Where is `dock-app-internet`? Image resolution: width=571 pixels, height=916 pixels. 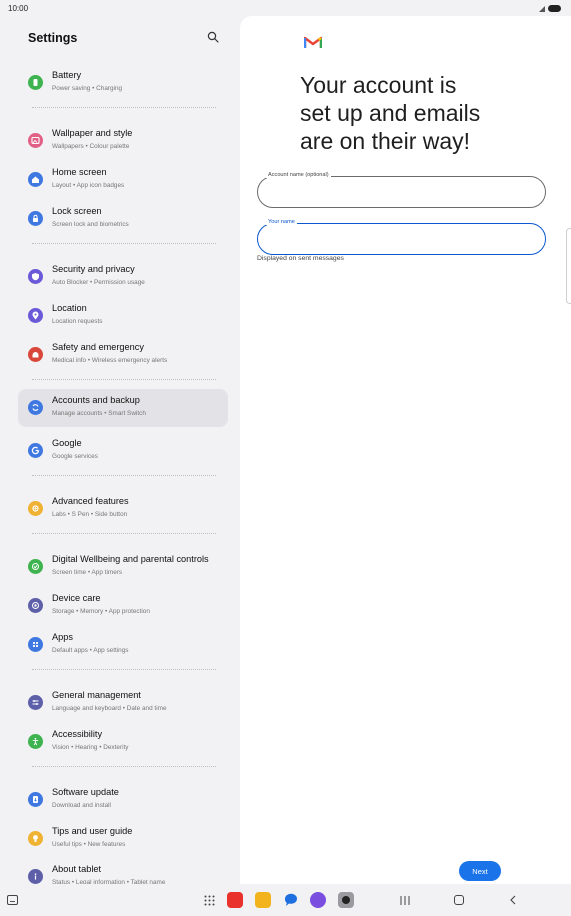
dock-app-internet is located at coordinates (318, 900).